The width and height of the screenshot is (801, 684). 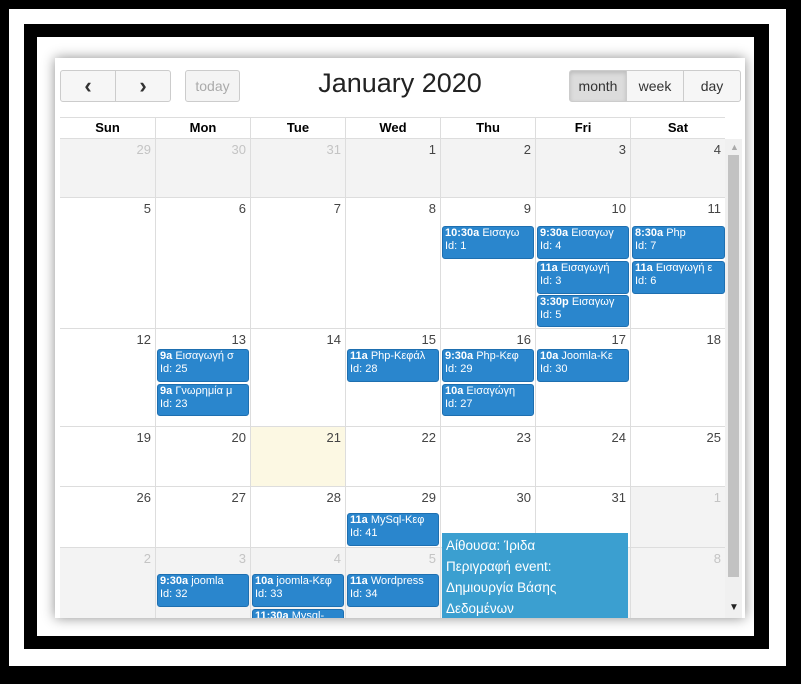 What do you see at coordinates (298, 590) in the screenshot?
I see `calendar-event: 10a joomla-Κεφ Id: 33` at bounding box center [298, 590].